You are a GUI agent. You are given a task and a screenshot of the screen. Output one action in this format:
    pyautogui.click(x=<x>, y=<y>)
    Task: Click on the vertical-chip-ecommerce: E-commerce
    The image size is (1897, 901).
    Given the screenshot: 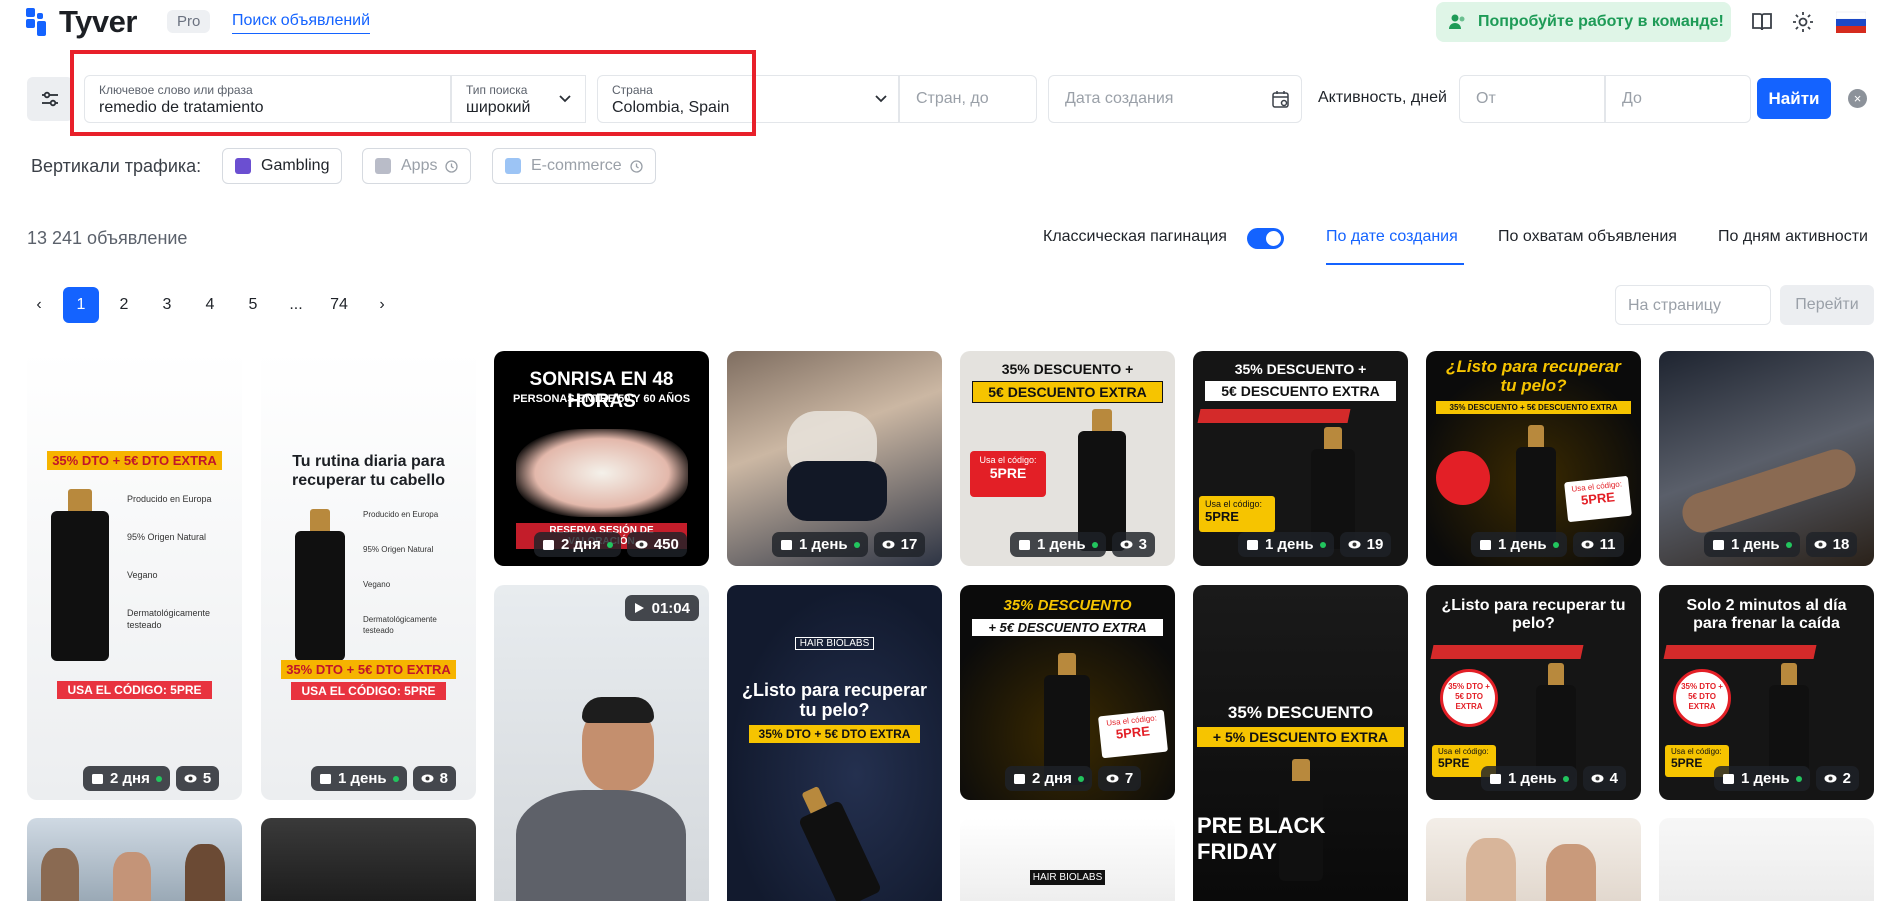 What is the action you would take?
    pyautogui.click(x=574, y=166)
    